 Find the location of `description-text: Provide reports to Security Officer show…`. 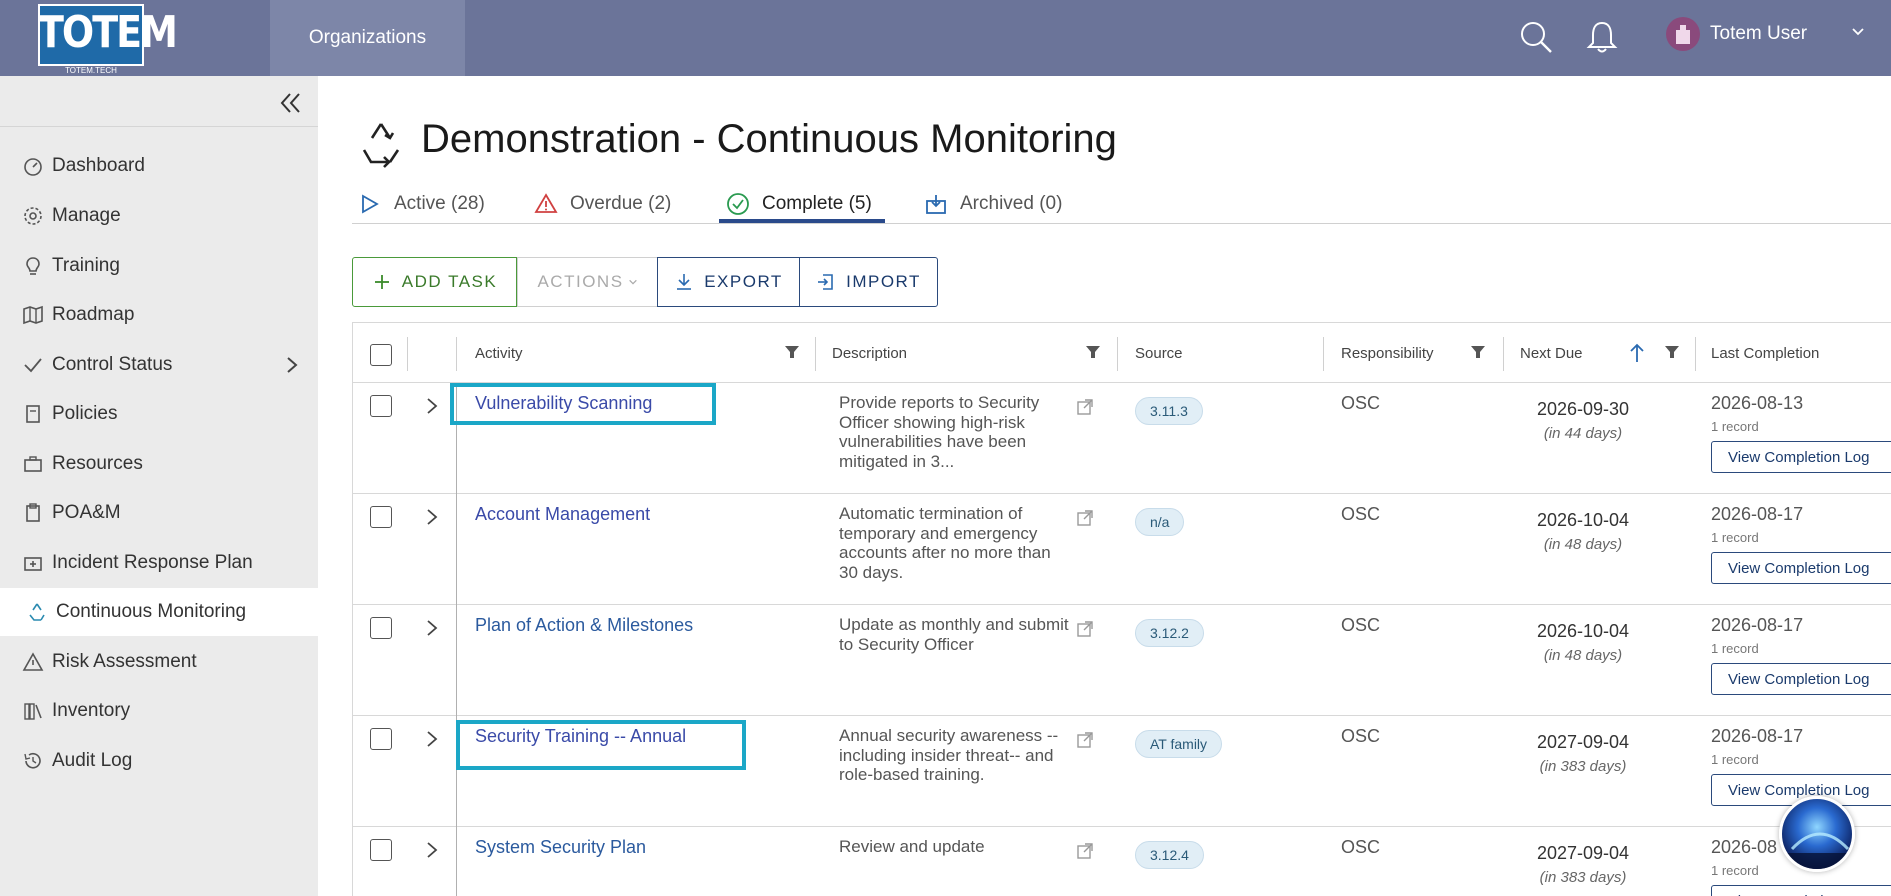

description-text: Provide reports to Security Officer show… is located at coordinates (939, 432).